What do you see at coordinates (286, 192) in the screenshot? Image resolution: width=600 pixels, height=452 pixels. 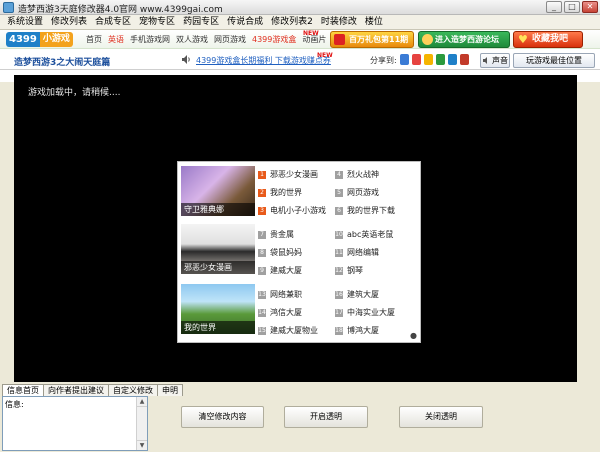 I see `list-item-label: 我的世界` at bounding box center [286, 192].